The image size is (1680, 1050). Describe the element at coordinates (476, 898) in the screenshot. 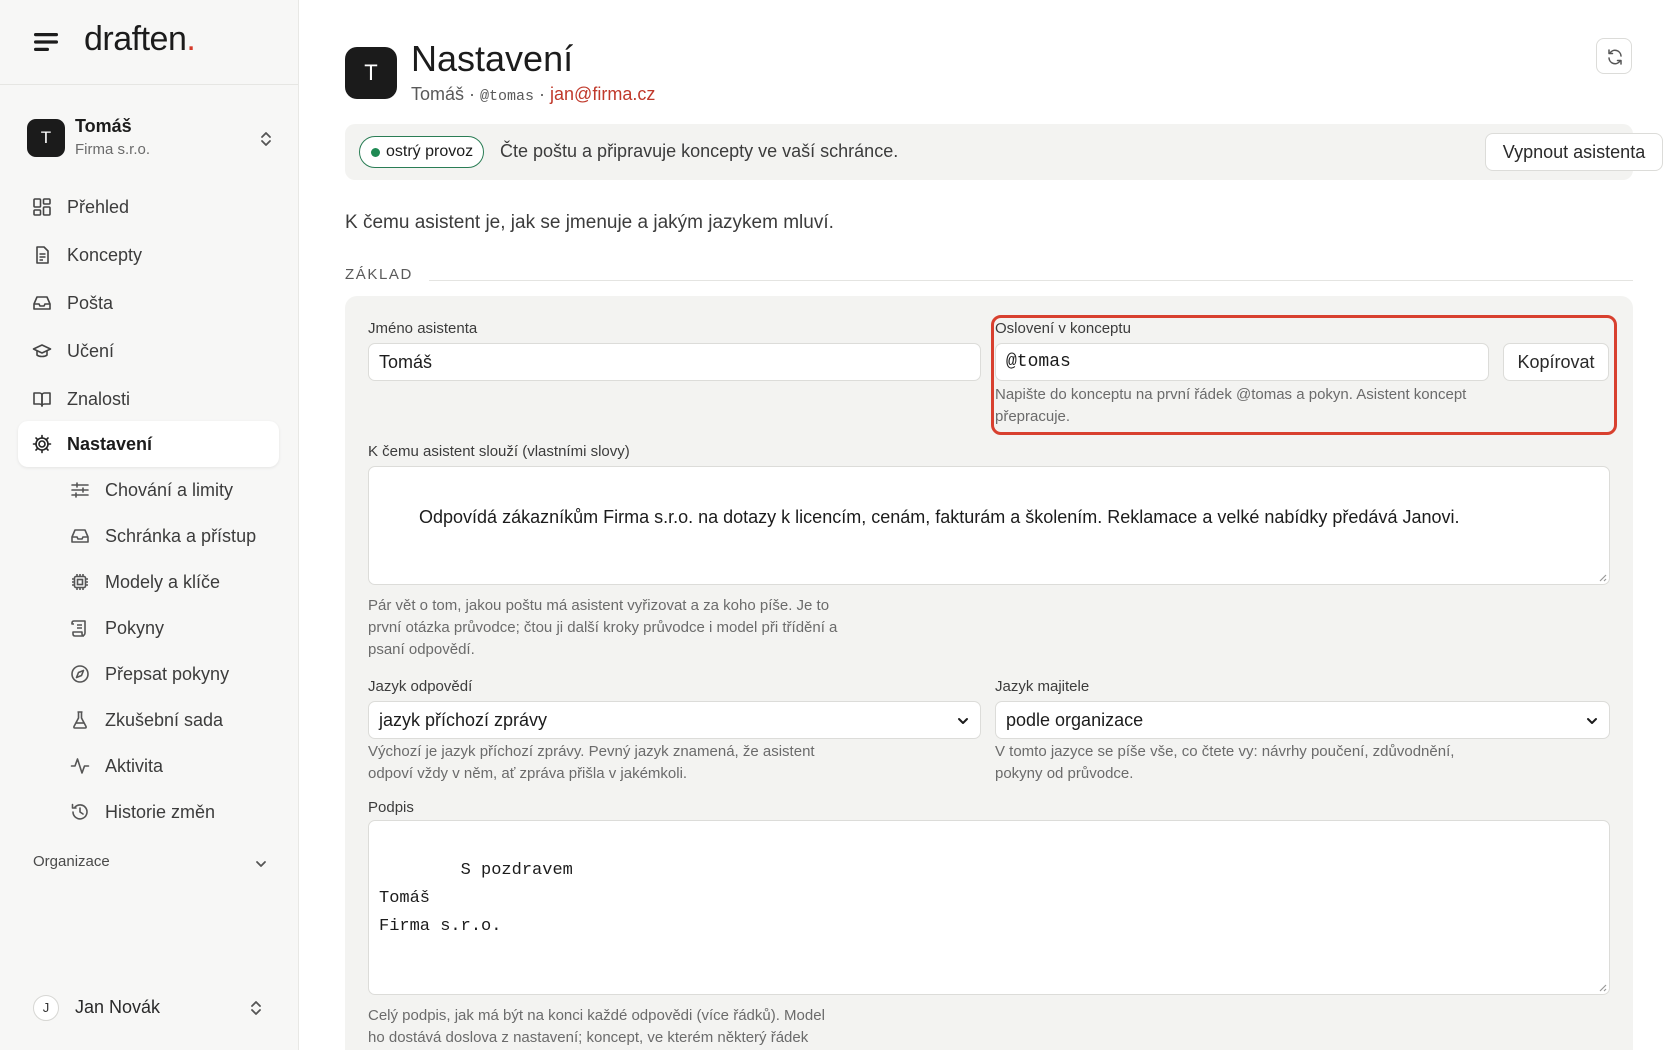

I see `signature-text: S pozdravem Tomáš Firma s.r.o.` at that location.